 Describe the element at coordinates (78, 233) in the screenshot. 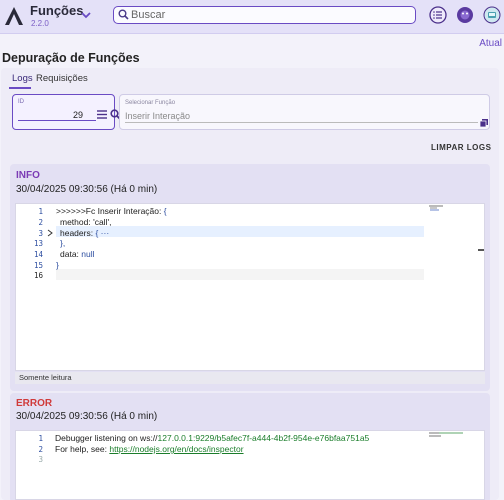

I see `code-key: headers:` at that location.